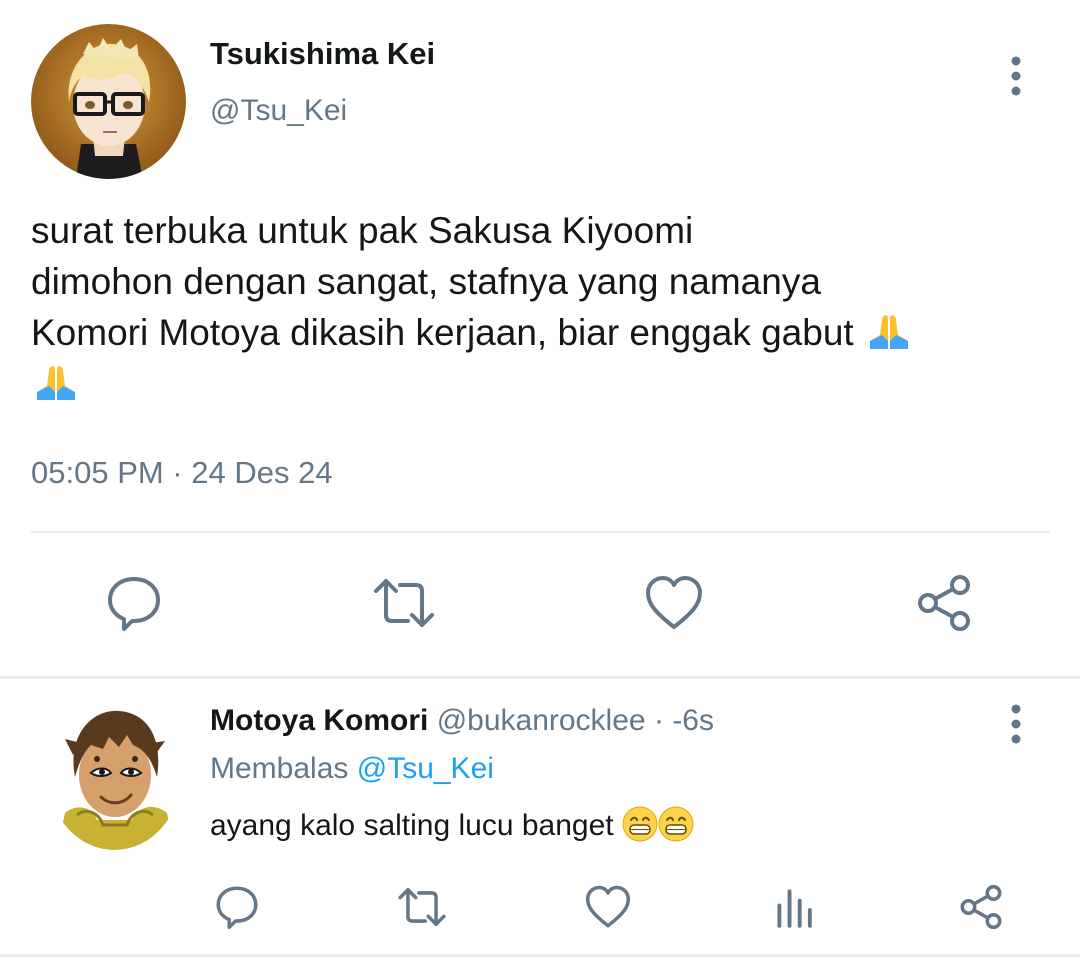 This screenshot has height=957, width=1080. Describe the element at coordinates (182, 473) in the screenshot. I see `tweet-timestamp: 05:05 PM · 24 Des 24` at that location.